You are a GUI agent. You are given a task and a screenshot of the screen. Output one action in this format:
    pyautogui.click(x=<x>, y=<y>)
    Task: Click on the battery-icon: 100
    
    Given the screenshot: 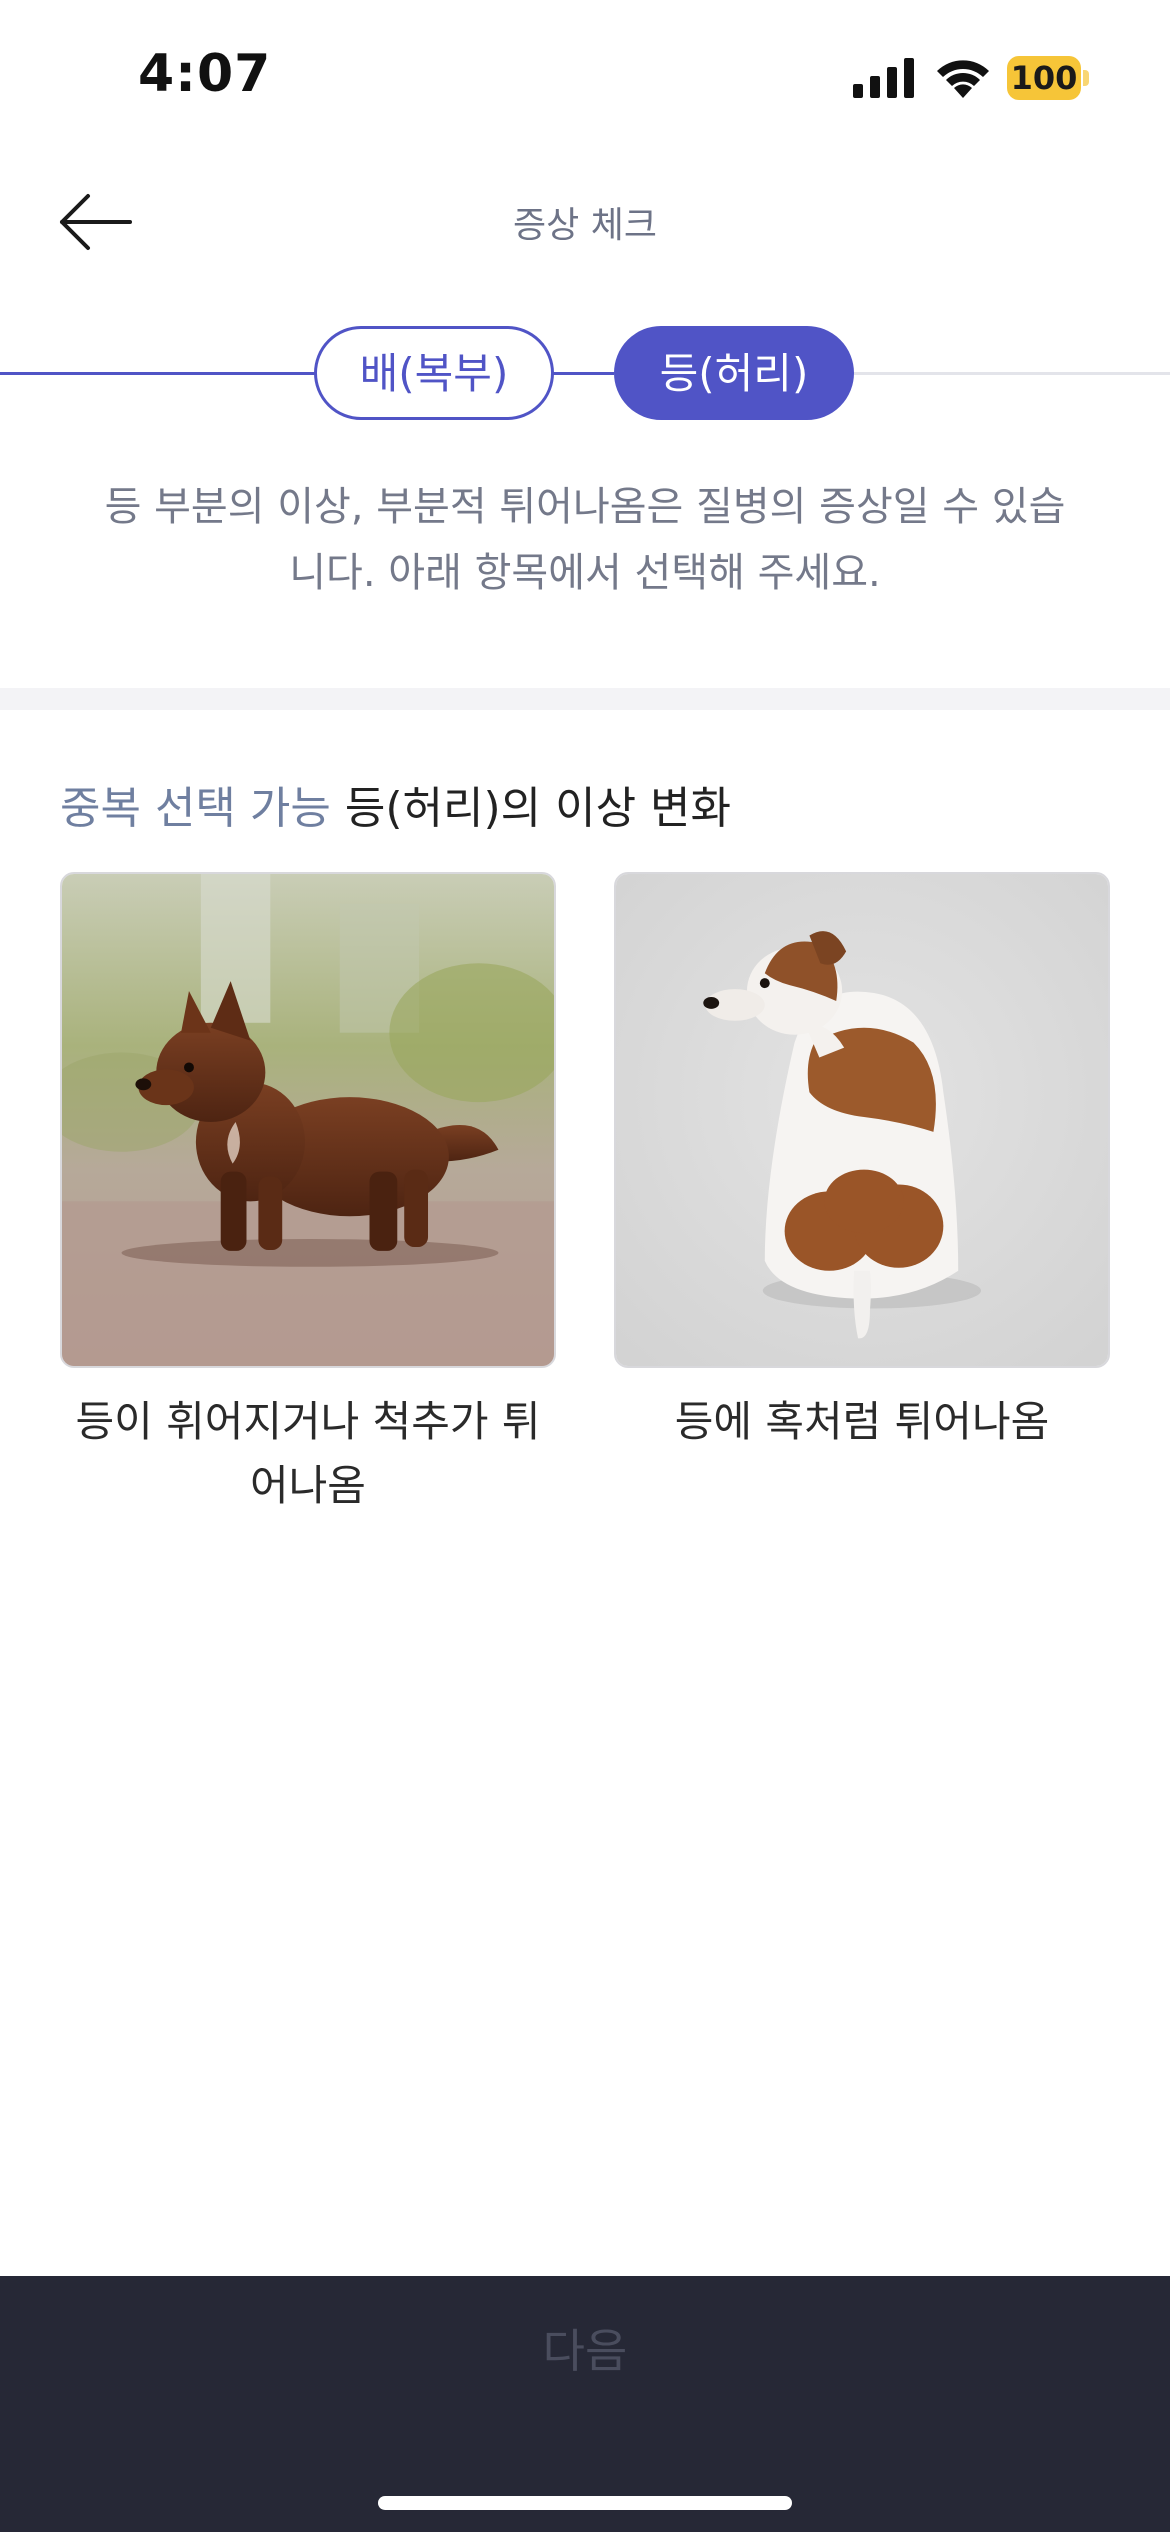 What is the action you would take?
    pyautogui.click(x=1048, y=78)
    